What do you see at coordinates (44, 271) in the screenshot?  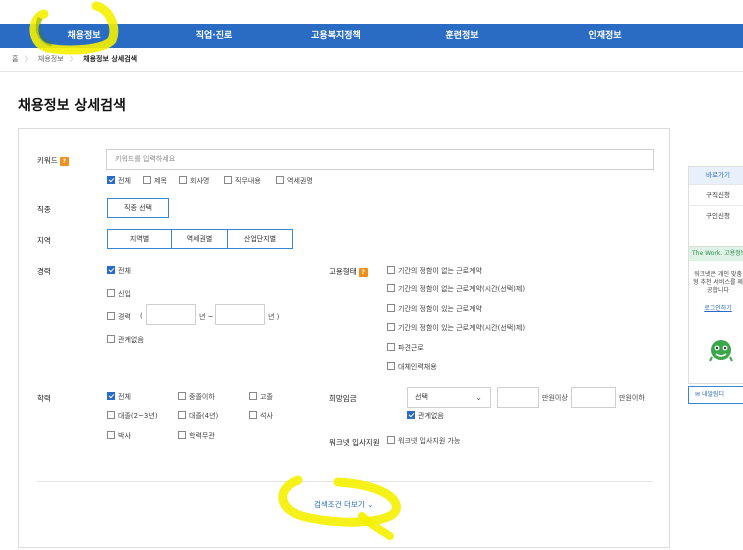 I see `career-label: 경력` at bounding box center [44, 271].